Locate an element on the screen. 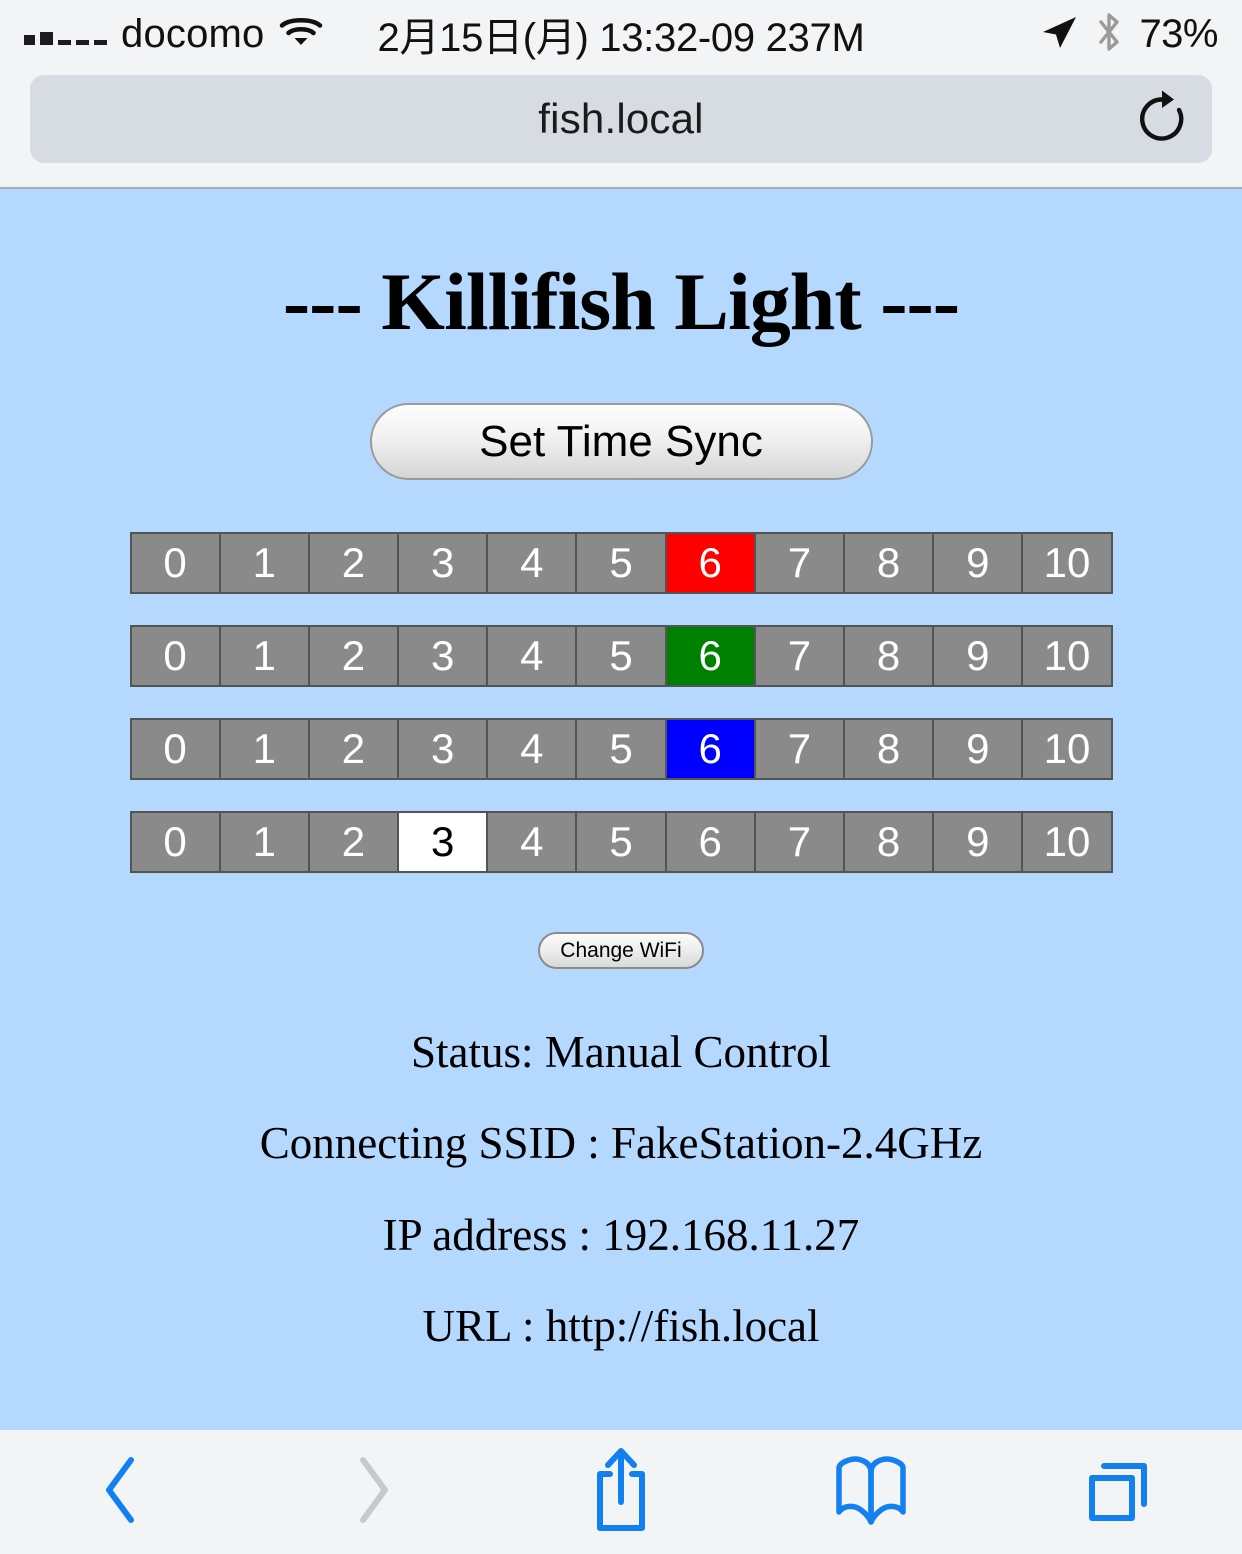 Image resolution: width=1242 pixels, height=1554 pixels. slider-green-channel: 0 1 2 3 4 5 6 7 8 9 10 is located at coordinates (621, 656).